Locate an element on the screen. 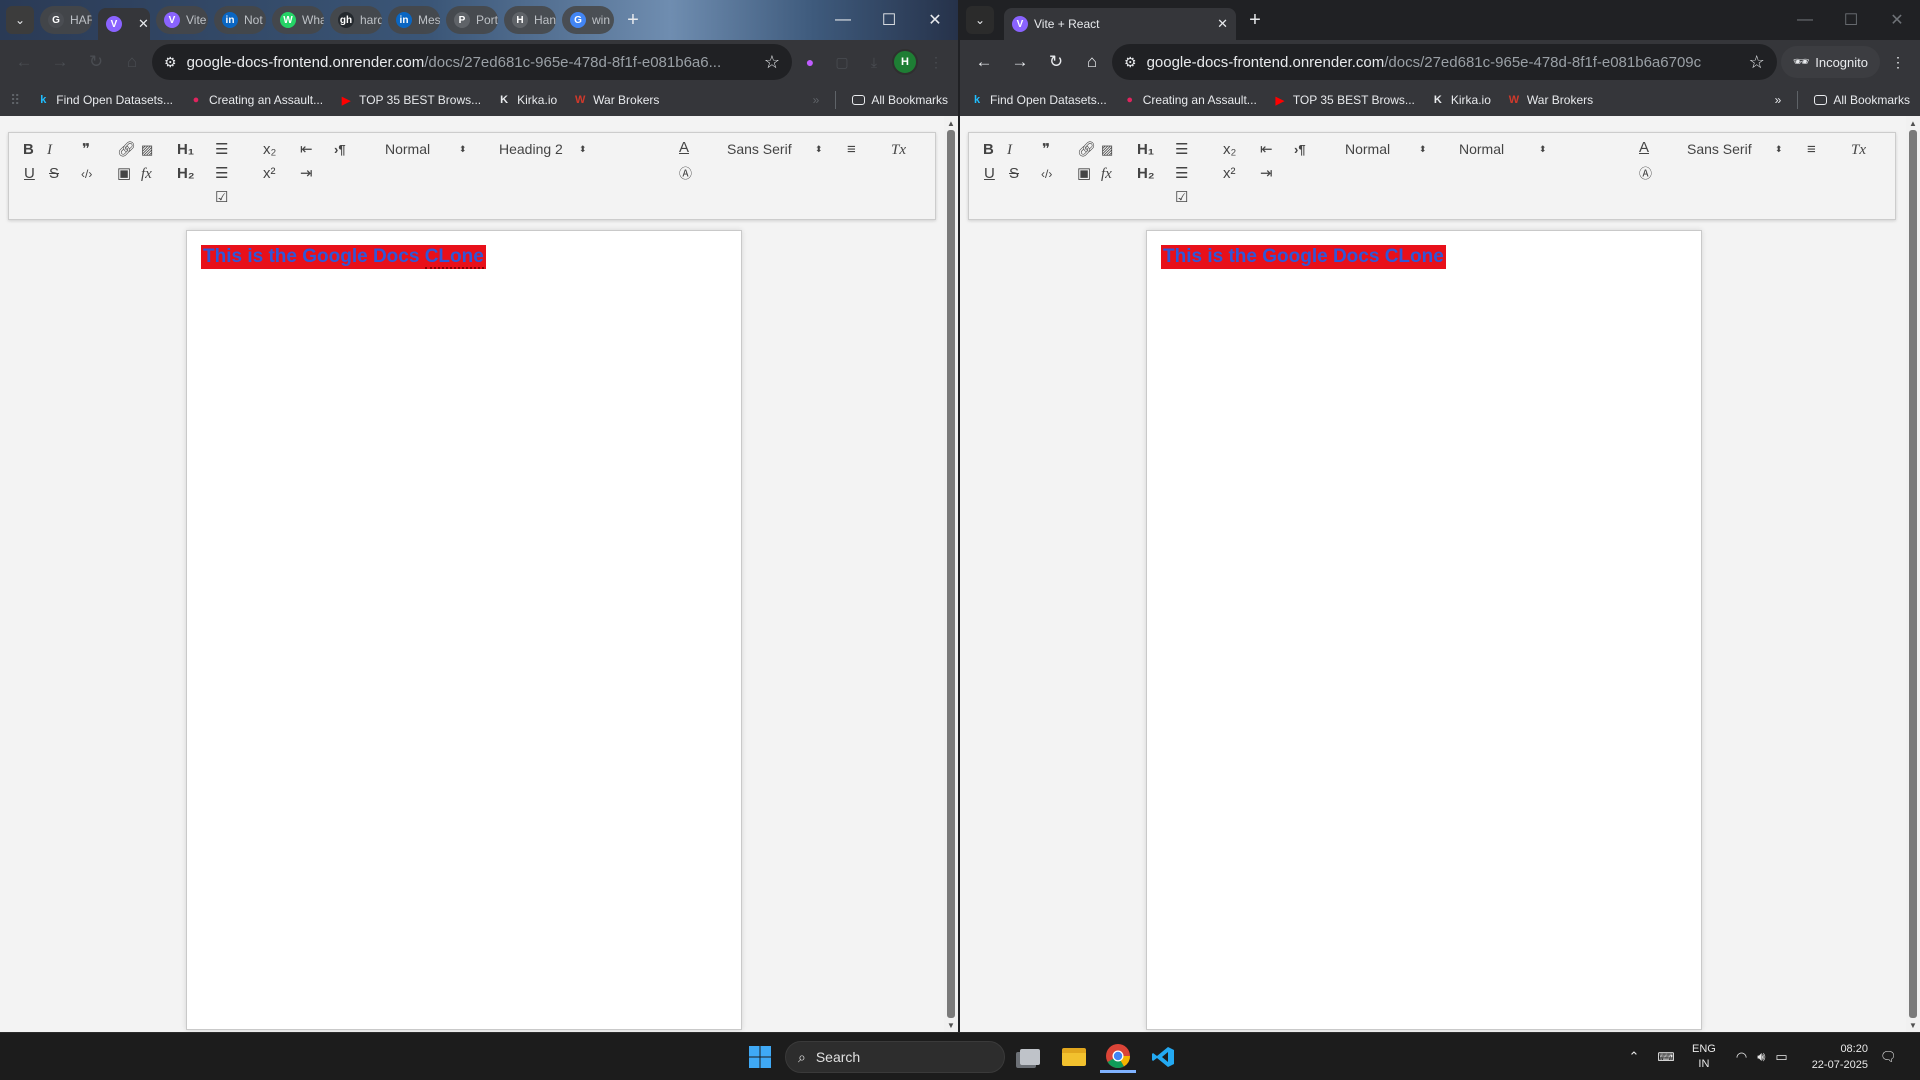  all-bookmarks-button: All Bookmarks is located at coordinates (900, 100).